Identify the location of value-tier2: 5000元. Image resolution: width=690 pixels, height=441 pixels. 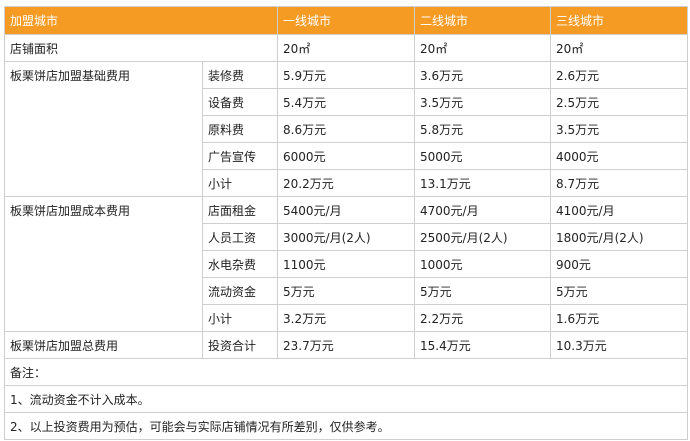
(483, 156).